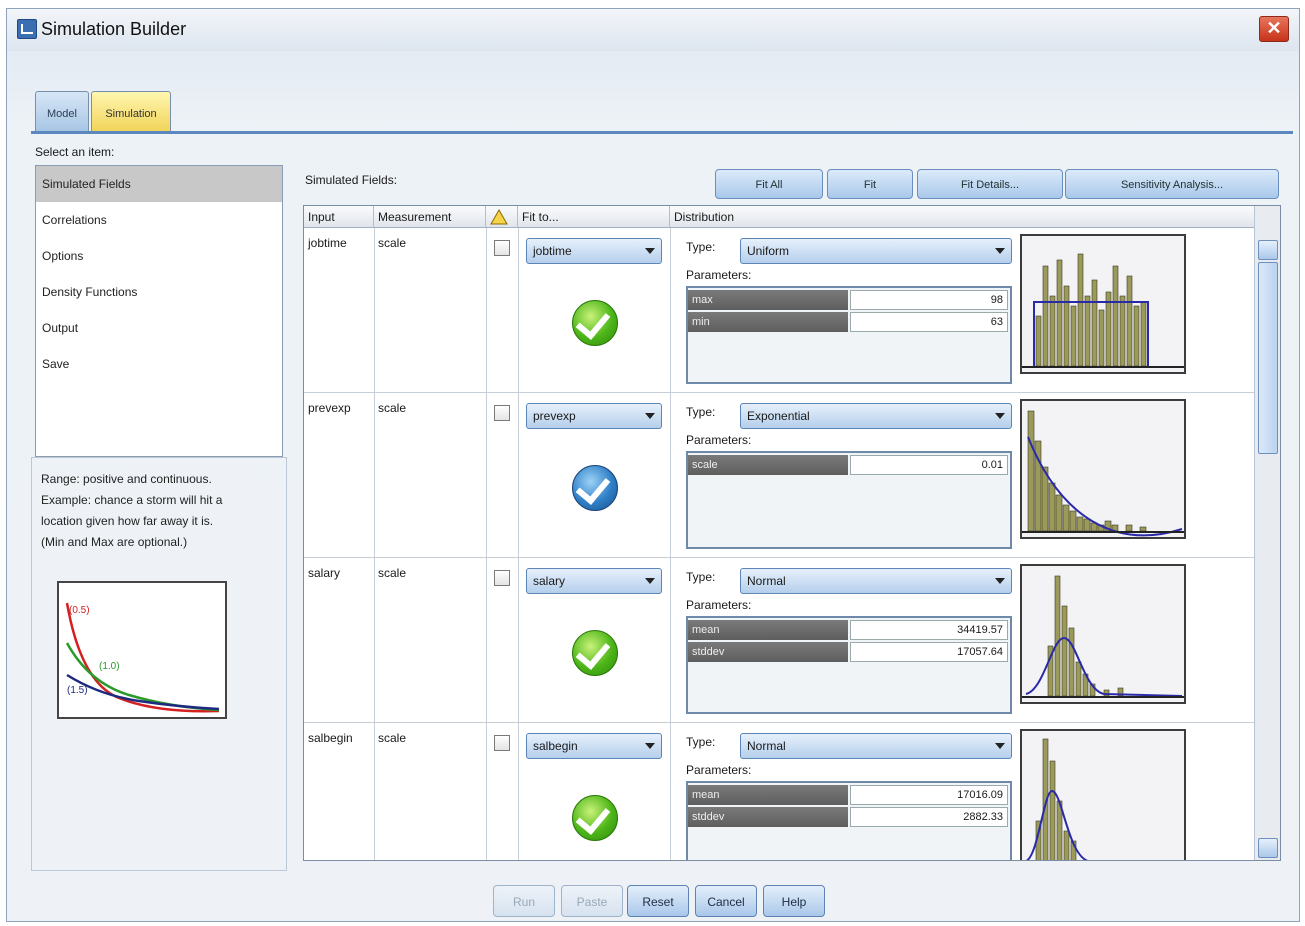  Describe the element at coordinates (159, 292) in the screenshot. I see `nav-item-density-functions: Density Functions` at that location.